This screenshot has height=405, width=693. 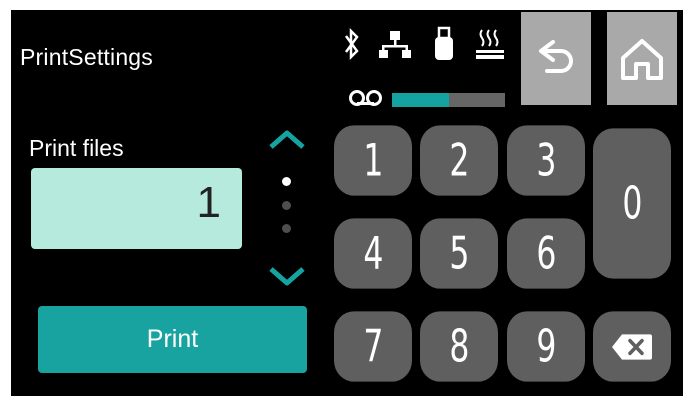 I want to click on key-1: 1, so click(x=373, y=160).